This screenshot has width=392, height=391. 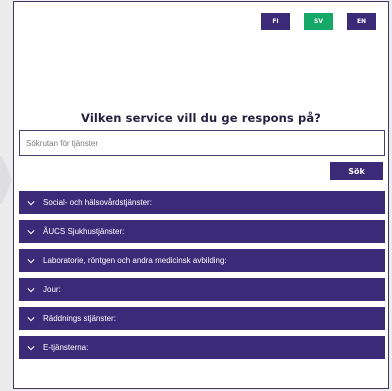 What do you see at coordinates (202, 202) in the screenshot?
I see `accordion-item-social-health: Social- och hälsovårdstjänster:` at bounding box center [202, 202].